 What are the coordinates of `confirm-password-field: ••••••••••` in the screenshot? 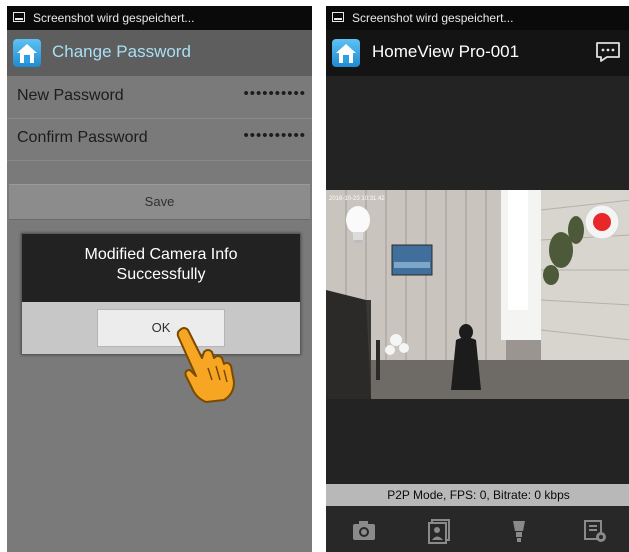 It's located at (274, 135).